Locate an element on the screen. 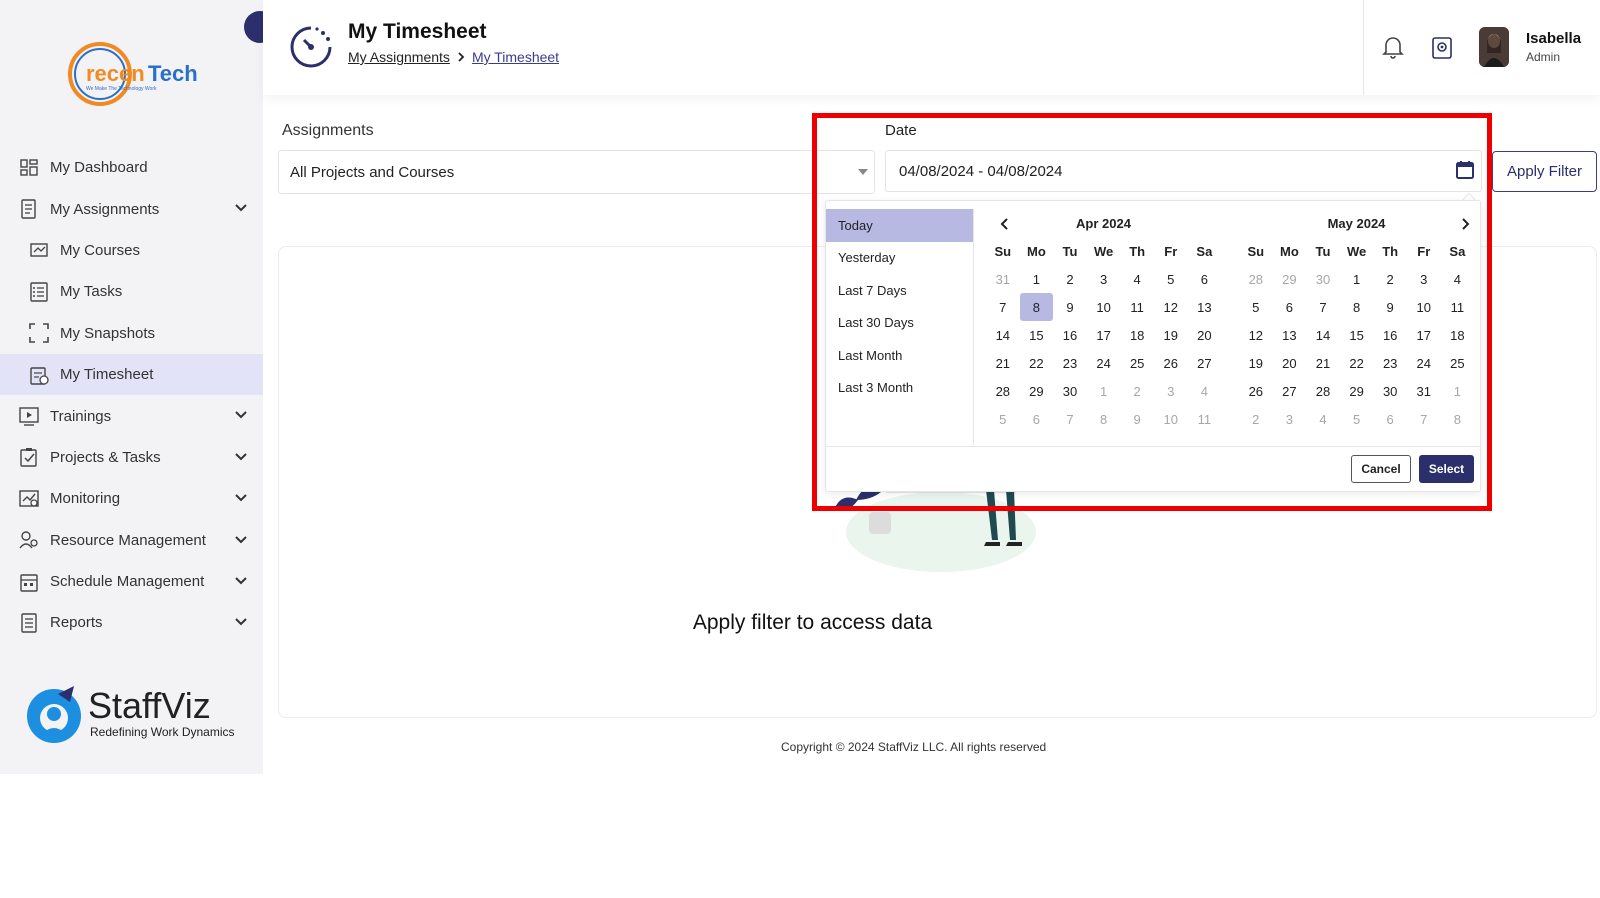 Image resolution: width=1600 pixels, height=898 pixels. range-option-last-7-days: Last 7 Days is located at coordinates (899, 290).